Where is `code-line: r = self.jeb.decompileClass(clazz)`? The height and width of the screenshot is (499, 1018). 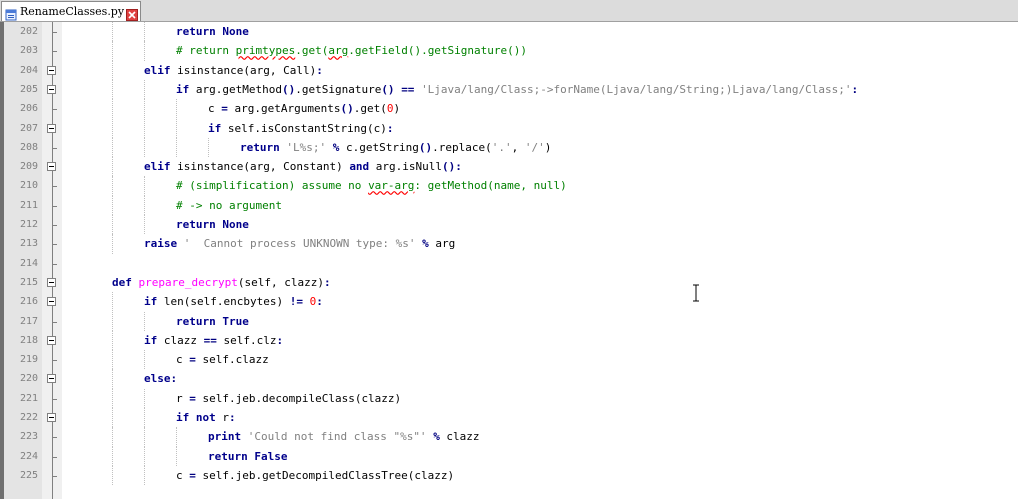 code-line: r = self.jeb.decompileClass(clazz) is located at coordinates (288, 398).